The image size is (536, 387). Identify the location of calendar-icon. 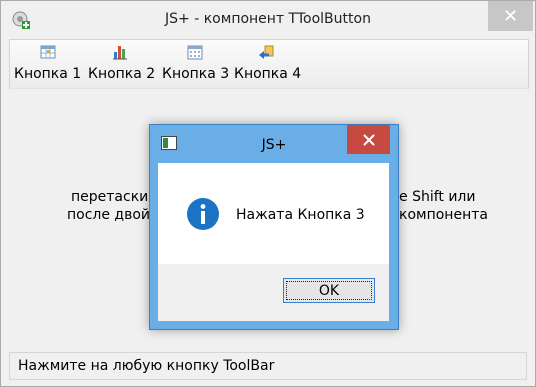
(195, 52).